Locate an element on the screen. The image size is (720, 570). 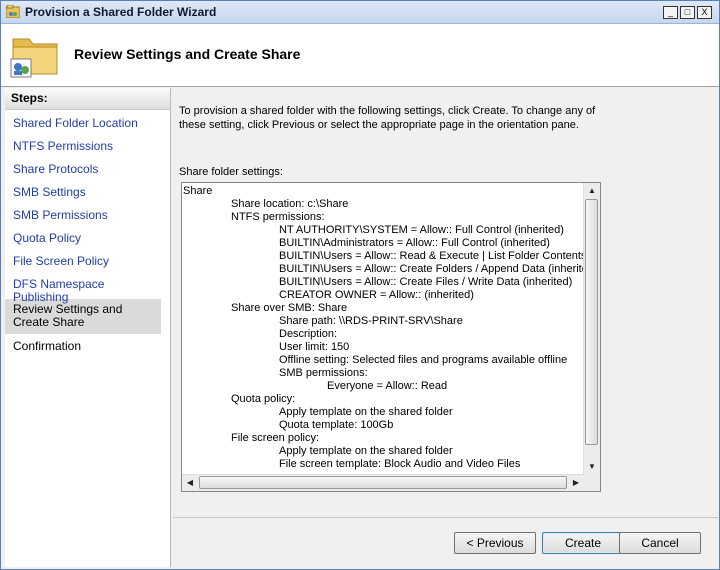
scroll-corner is located at coordinates (592, 483).